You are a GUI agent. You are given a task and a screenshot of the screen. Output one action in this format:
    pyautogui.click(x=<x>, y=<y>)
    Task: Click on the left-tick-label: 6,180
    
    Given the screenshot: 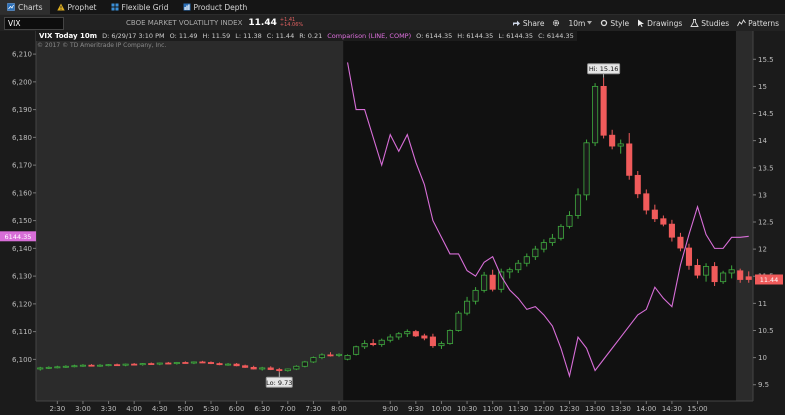 What is the action you would take?
    pyautogui.click(x=22, y=138)
    